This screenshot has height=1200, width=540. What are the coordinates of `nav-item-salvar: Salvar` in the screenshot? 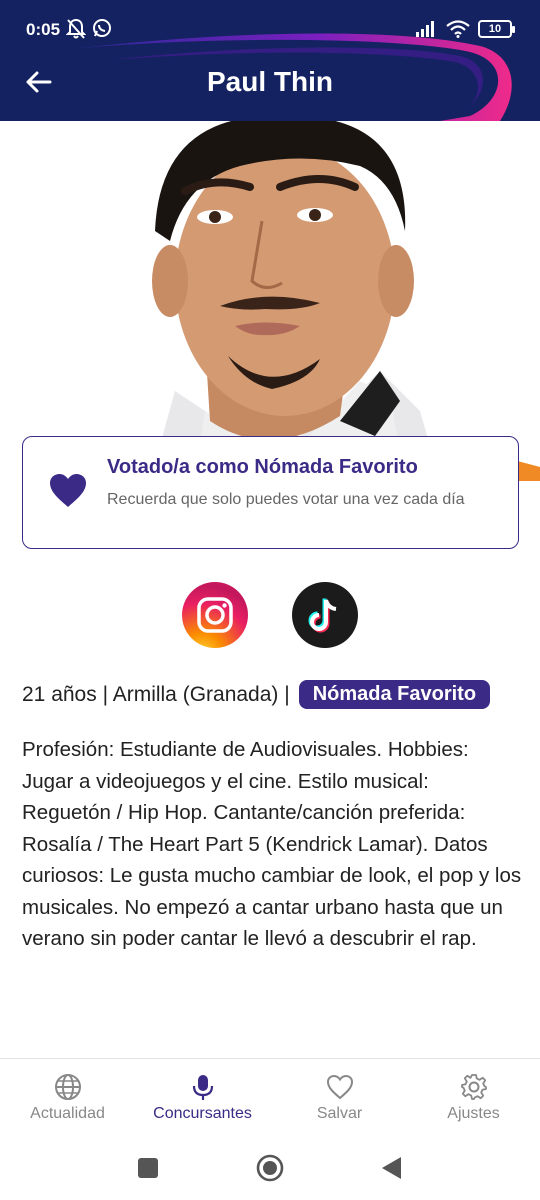 It's located at (339, 1101).